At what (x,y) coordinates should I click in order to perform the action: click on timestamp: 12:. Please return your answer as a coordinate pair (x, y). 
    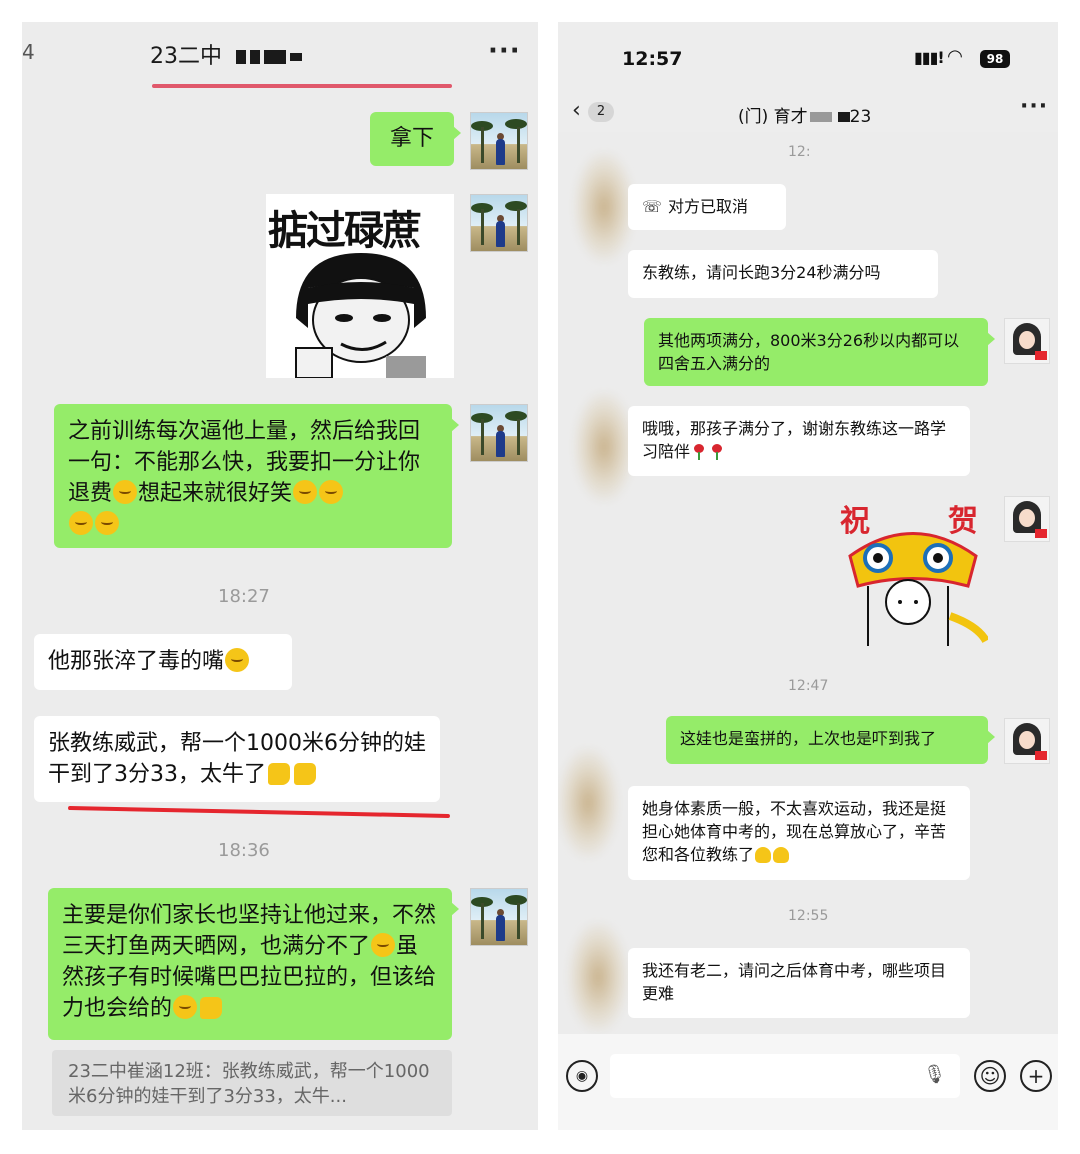
    Looking at the image, I should click on (799, 152).